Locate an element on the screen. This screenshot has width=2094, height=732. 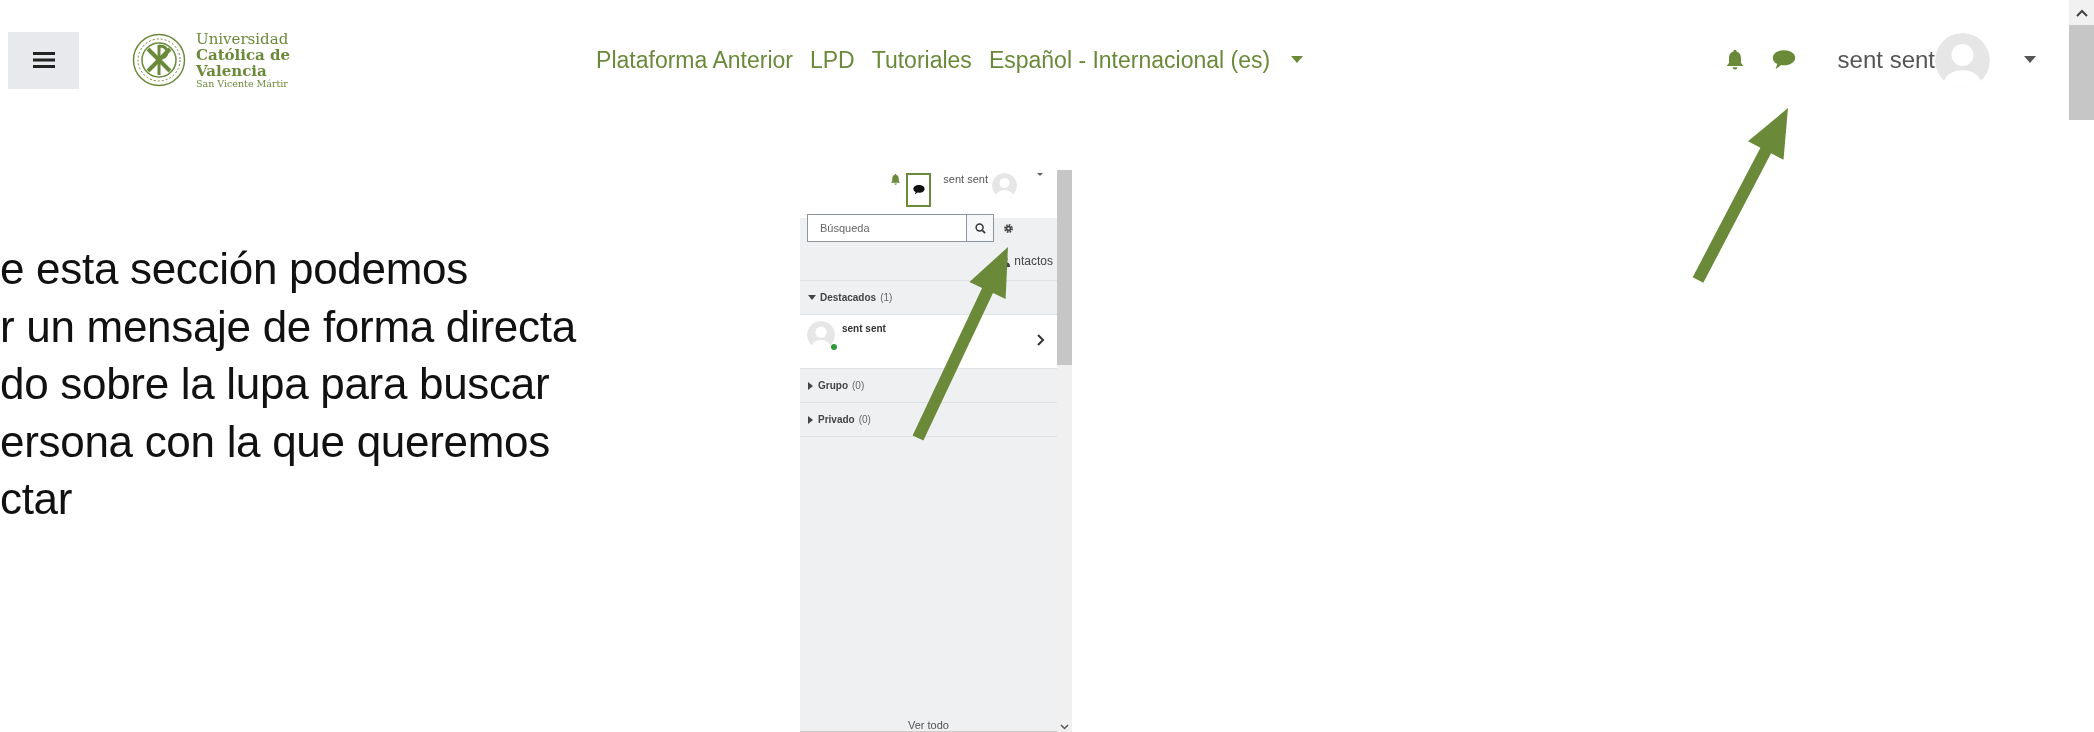
nav-link: Tutoriales is located at coordinates (921, 60).